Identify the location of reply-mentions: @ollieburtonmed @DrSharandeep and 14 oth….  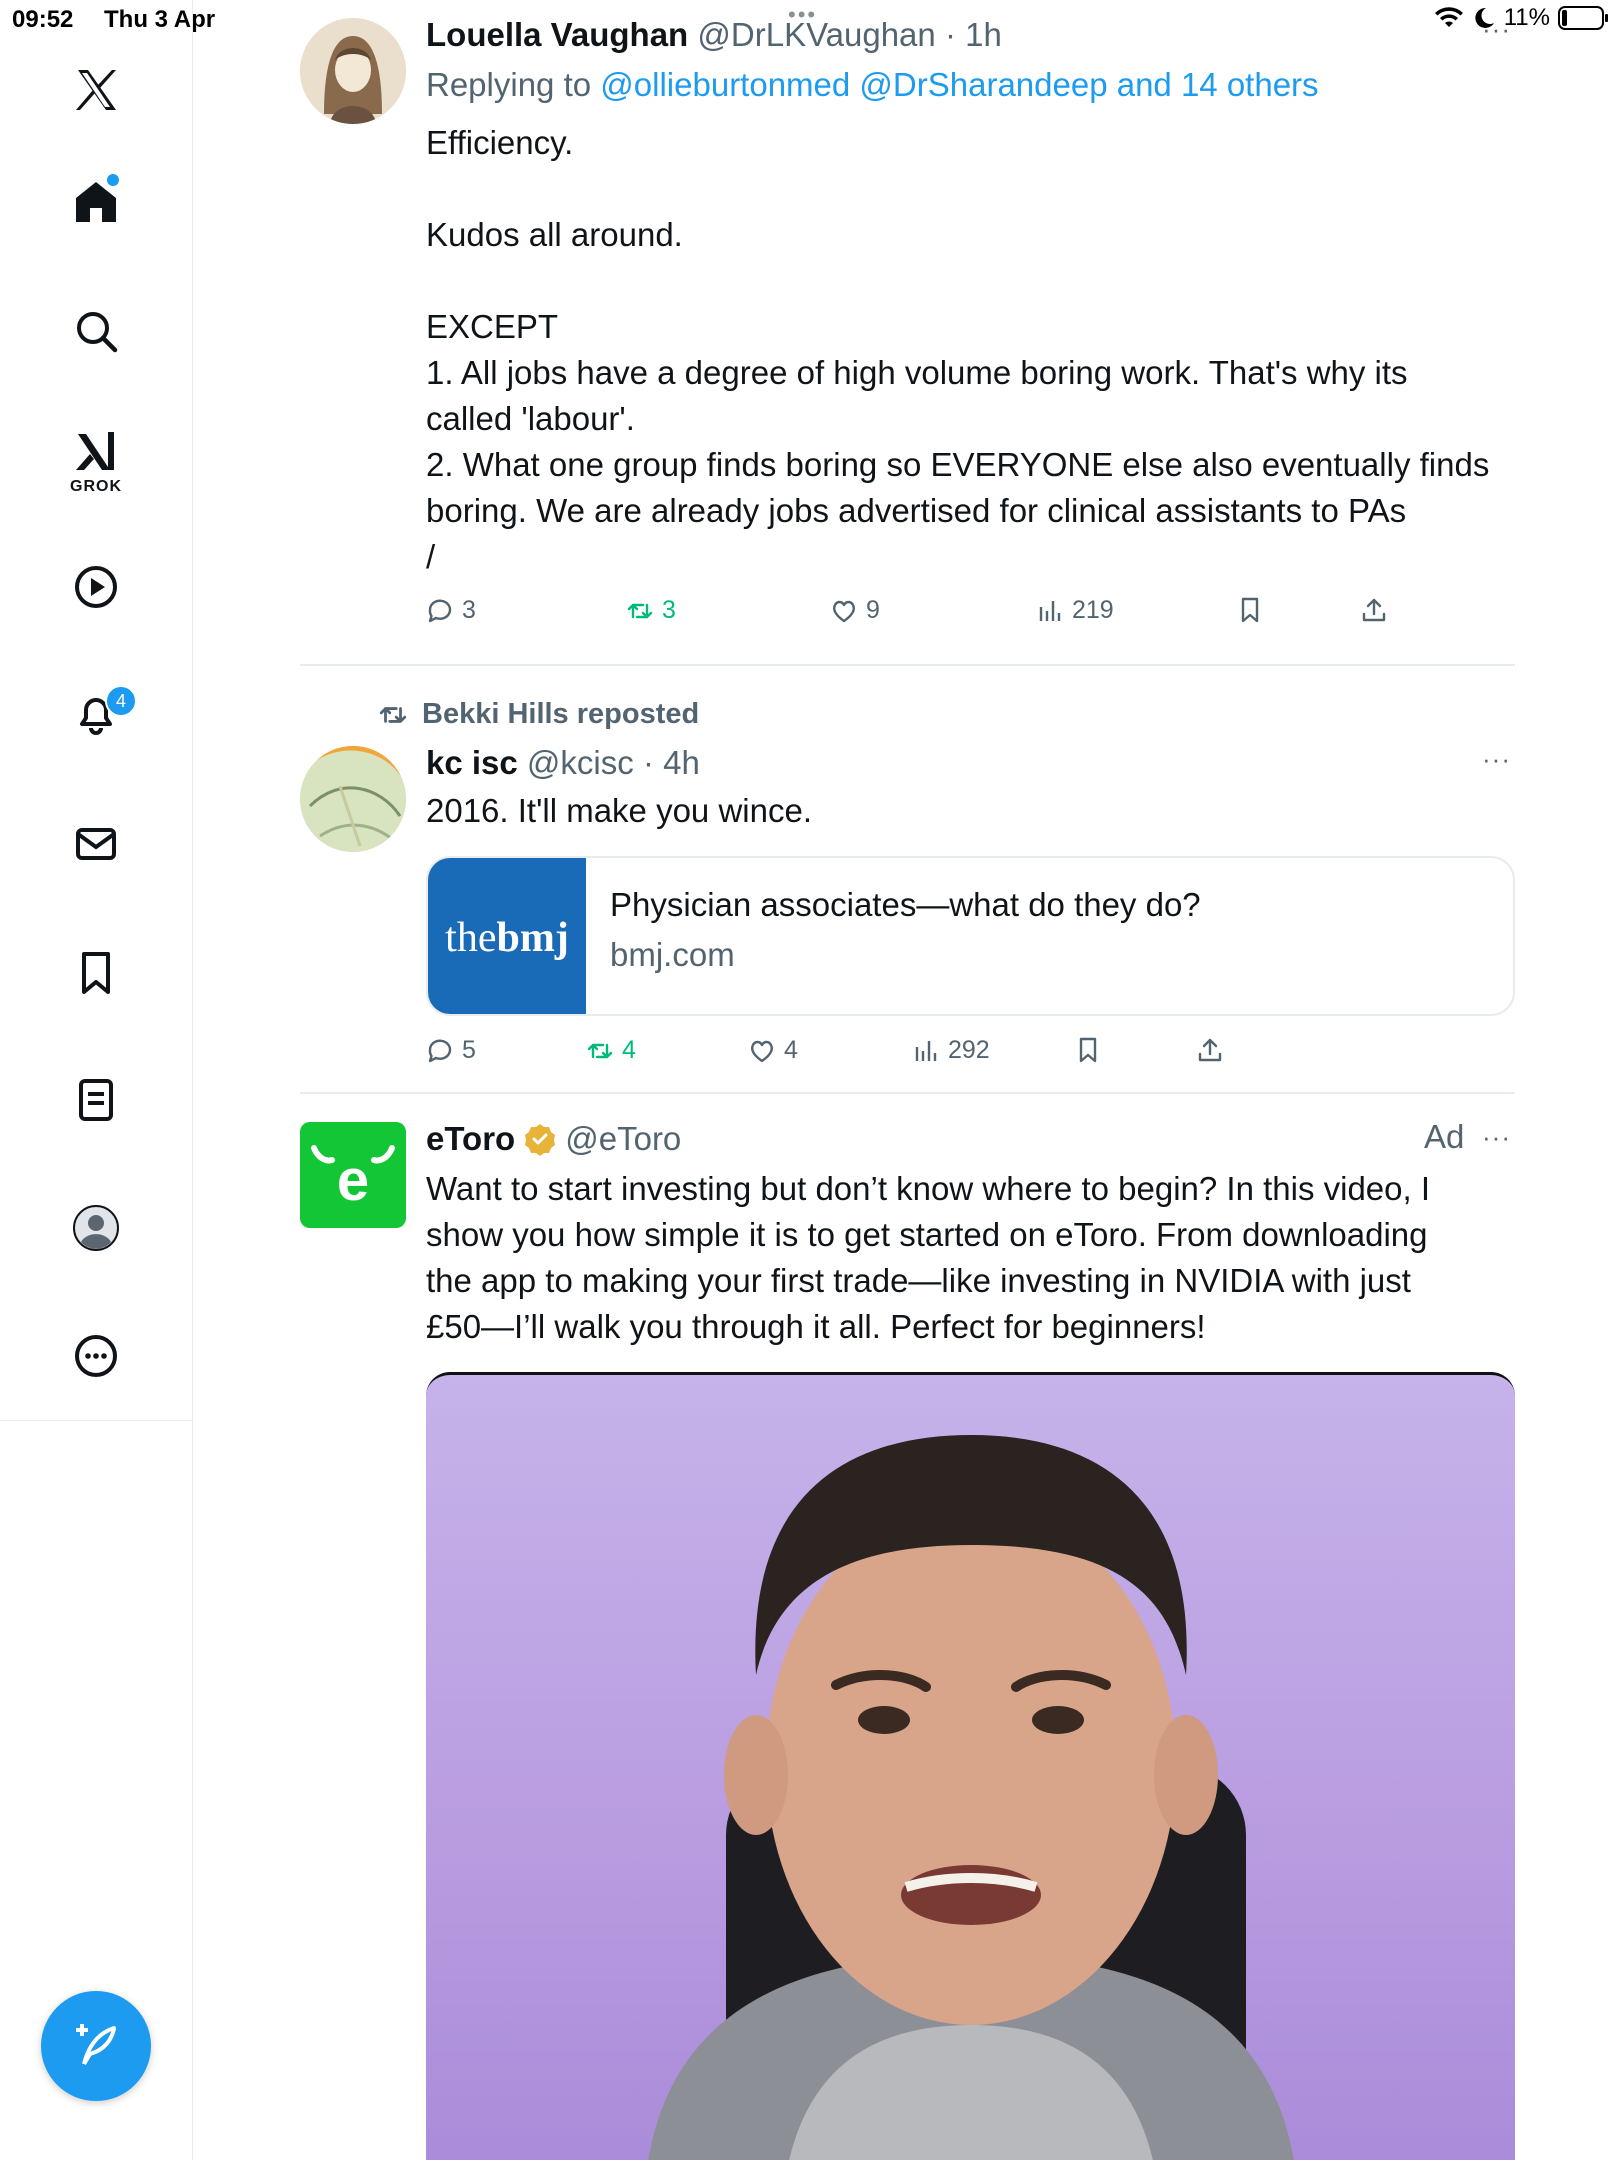
(959, 84).